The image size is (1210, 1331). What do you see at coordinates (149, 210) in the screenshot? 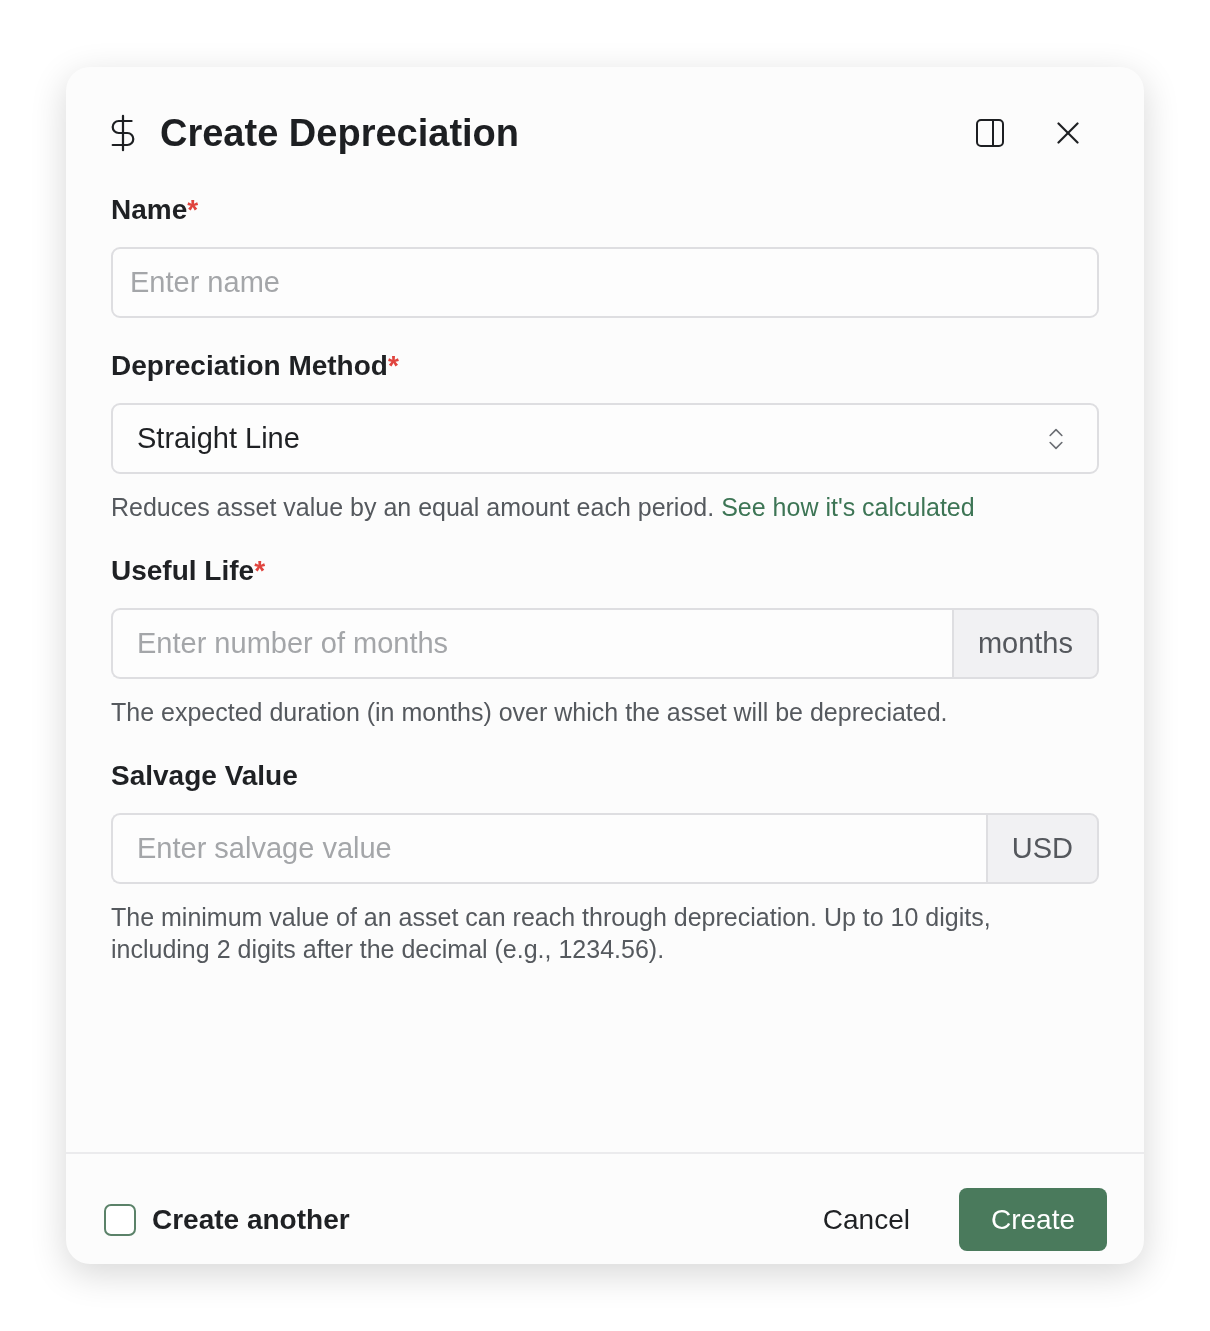
I see `field-label: Name` at bounding box center [149, 210].